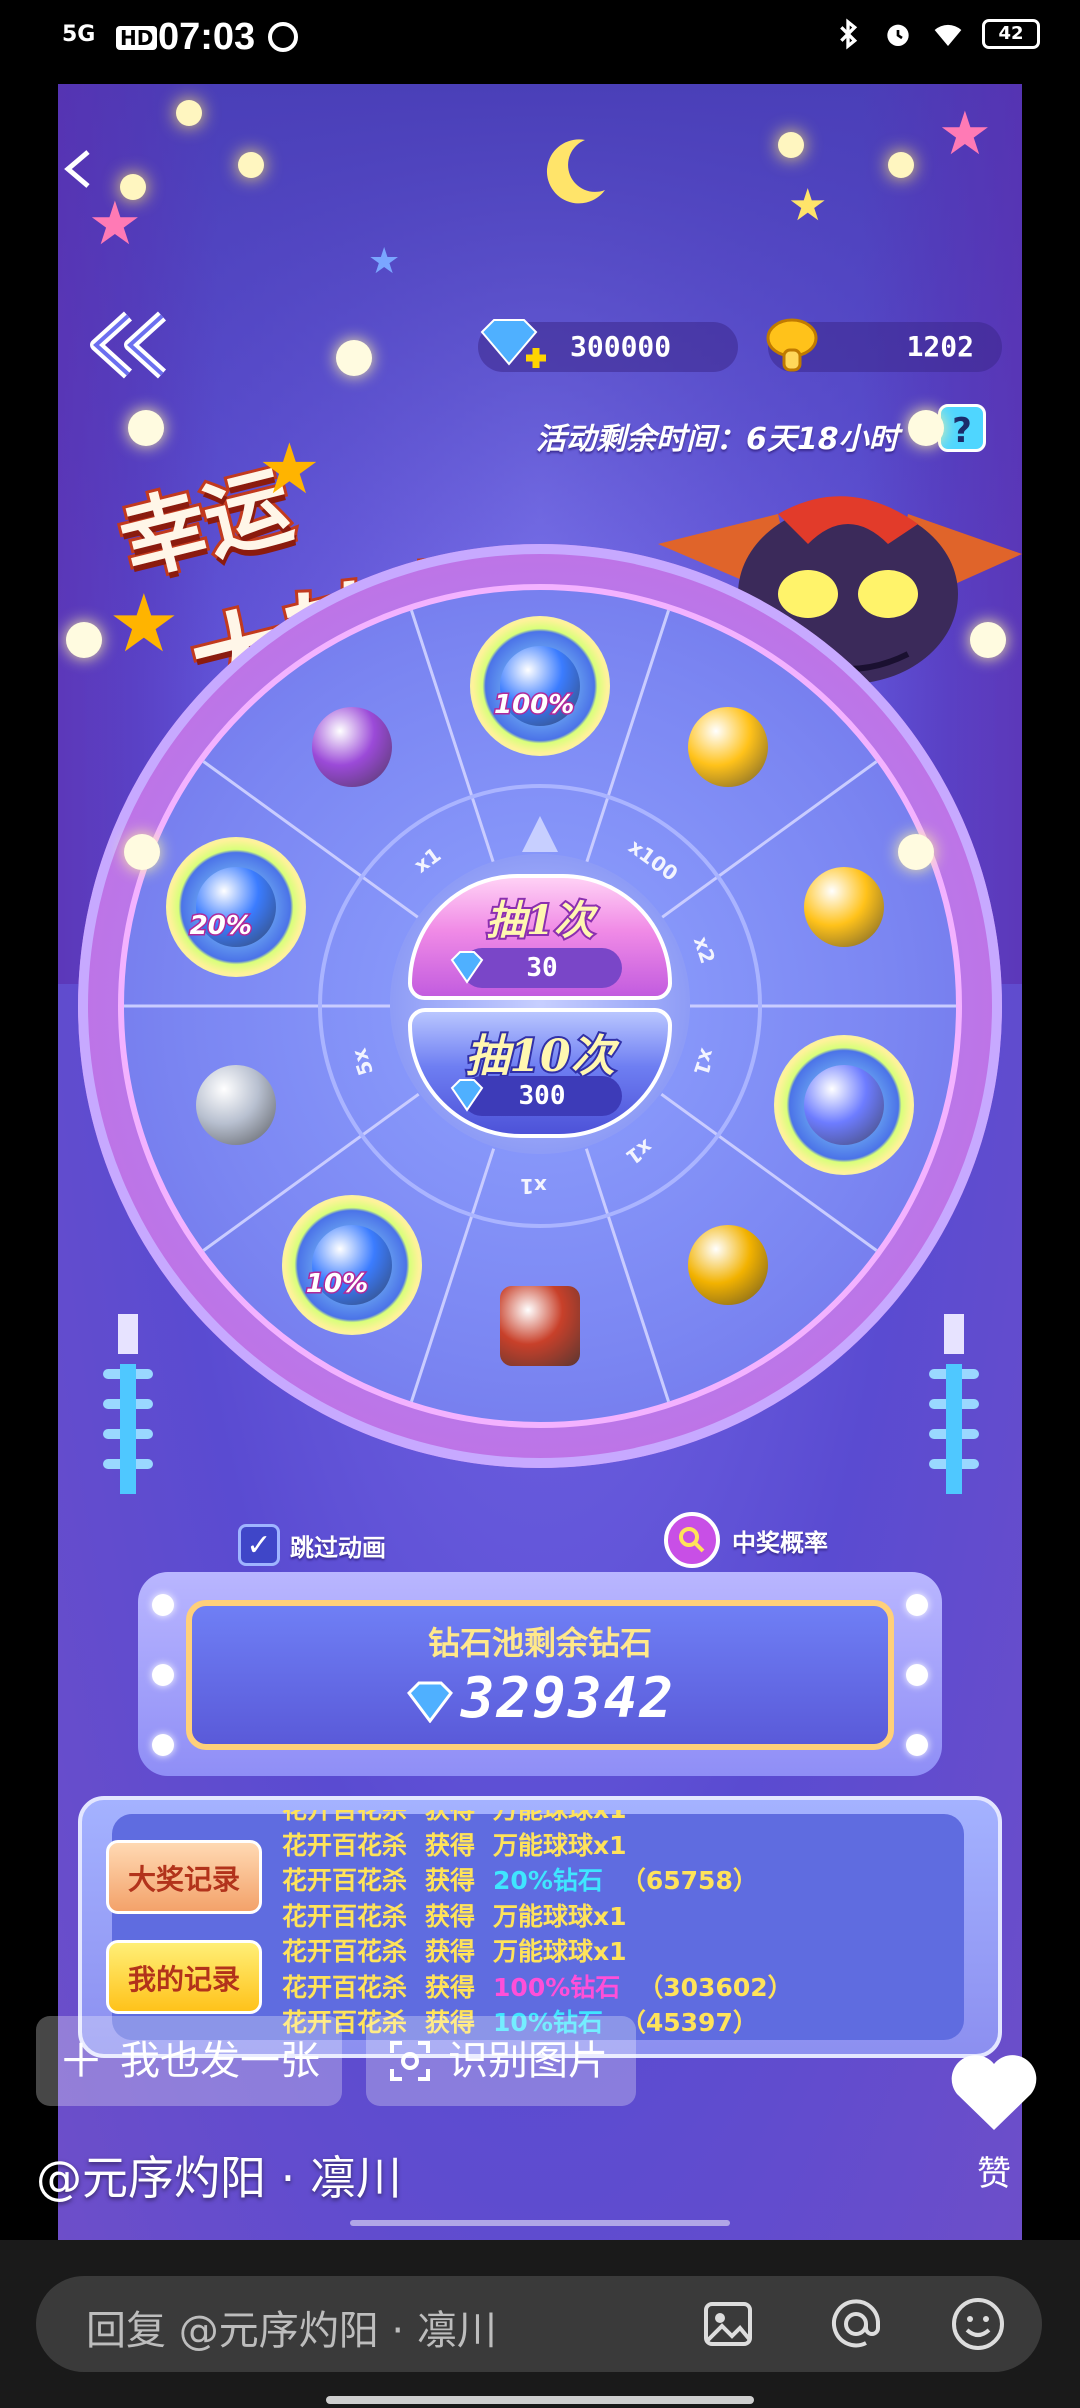 The height and width of the screenshot is (2408, 1080). I want to click on pointer-arrow-icon, so click(540, 834).